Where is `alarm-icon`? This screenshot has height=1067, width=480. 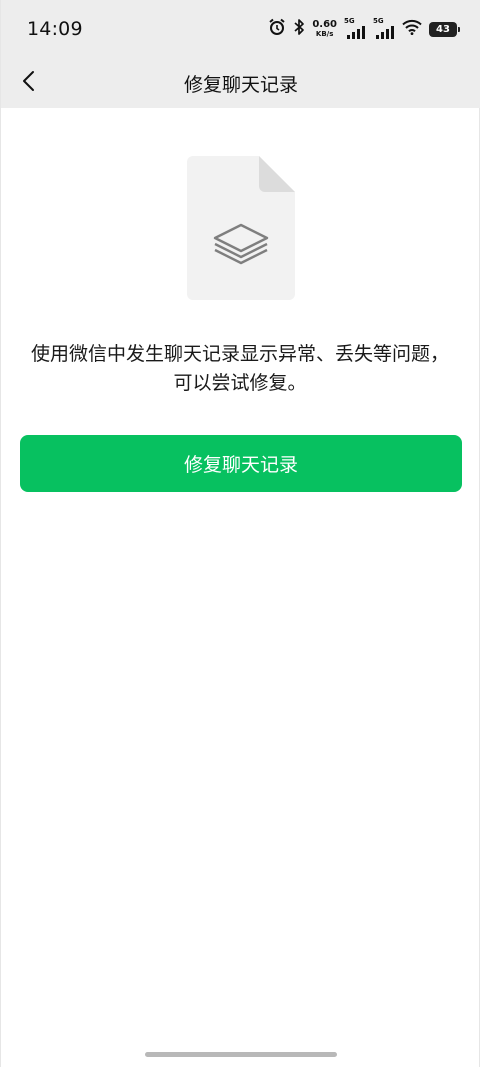 alarm-icon is located at coordinates (277, 29).